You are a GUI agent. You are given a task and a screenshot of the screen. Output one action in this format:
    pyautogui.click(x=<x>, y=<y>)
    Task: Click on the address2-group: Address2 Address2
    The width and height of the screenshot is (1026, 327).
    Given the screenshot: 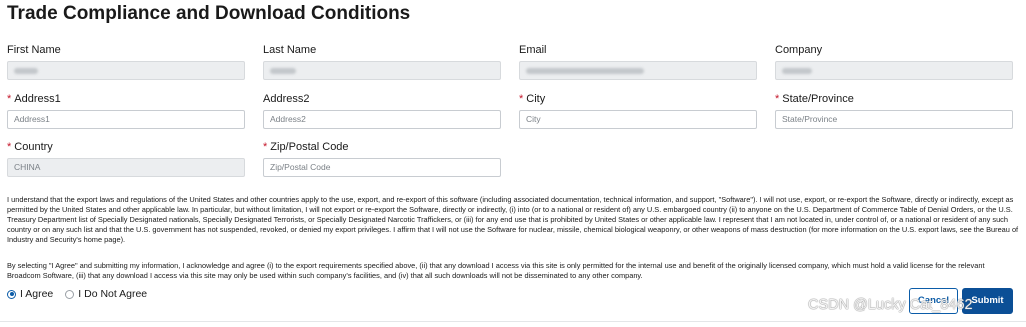 What is the action you would take?
    pyautogui.click(x=382, y=110)
    